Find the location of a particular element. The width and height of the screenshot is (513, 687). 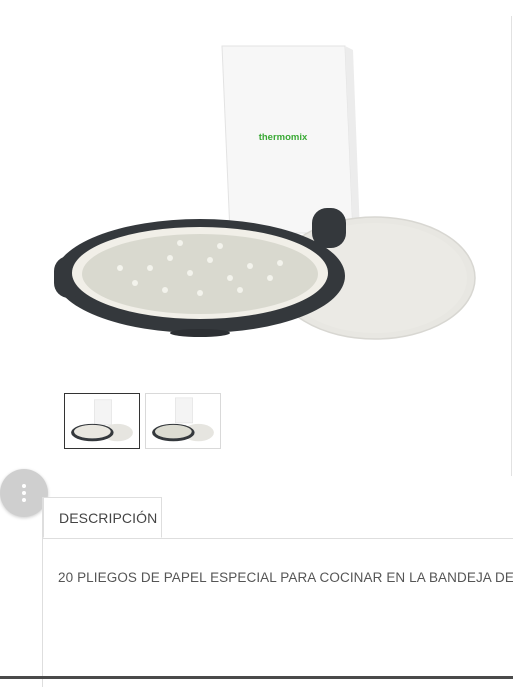

thumbnail-1-image is located at coordinates (102, 420).